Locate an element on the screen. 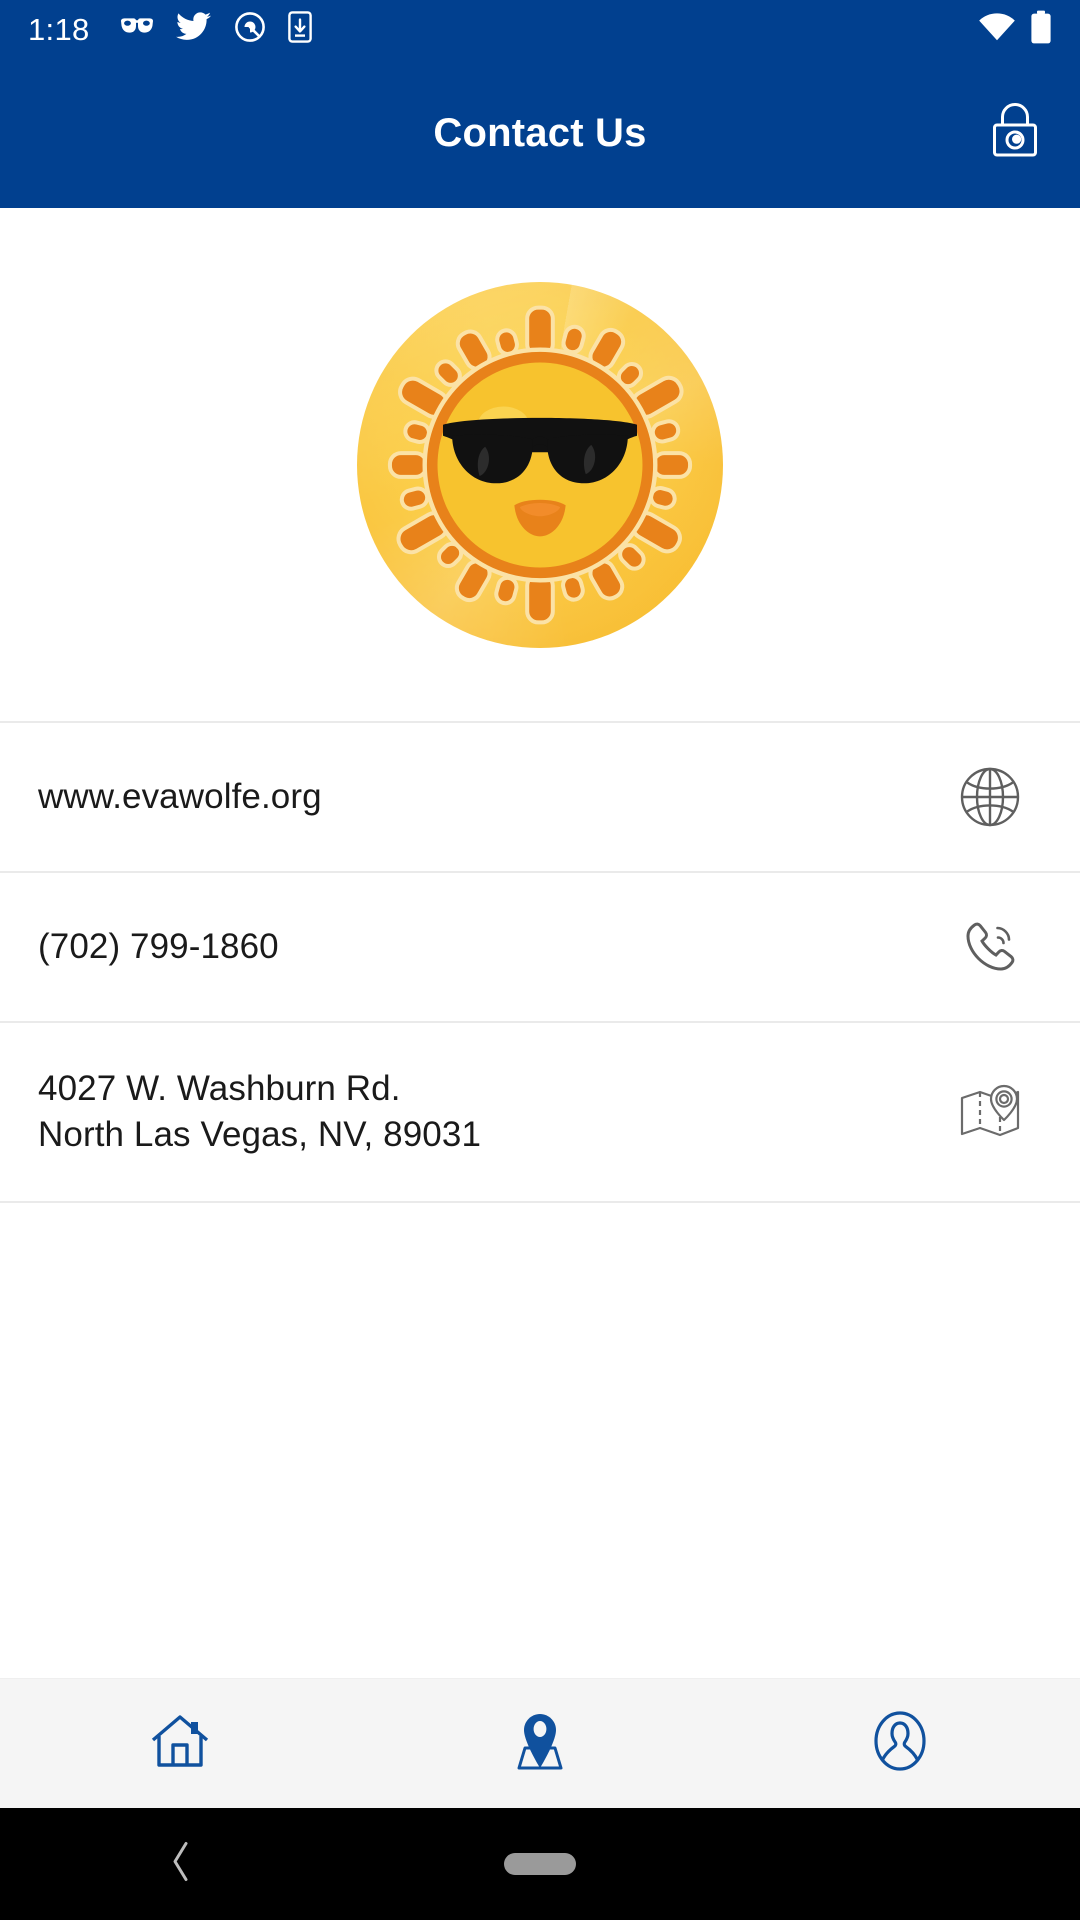 Image resolution: width=1080 pixels, height=1920 pixels. wifi-icon is located at coordinates (997, 29).